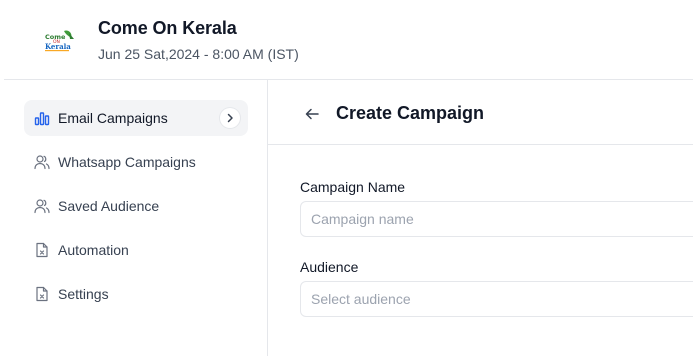 This screenshot has width=693, height=356. Describe the element at coordinates (127, 162) in the screenshot. I see `sidebar-item-label: Whatsapp Campaigns` at that location.